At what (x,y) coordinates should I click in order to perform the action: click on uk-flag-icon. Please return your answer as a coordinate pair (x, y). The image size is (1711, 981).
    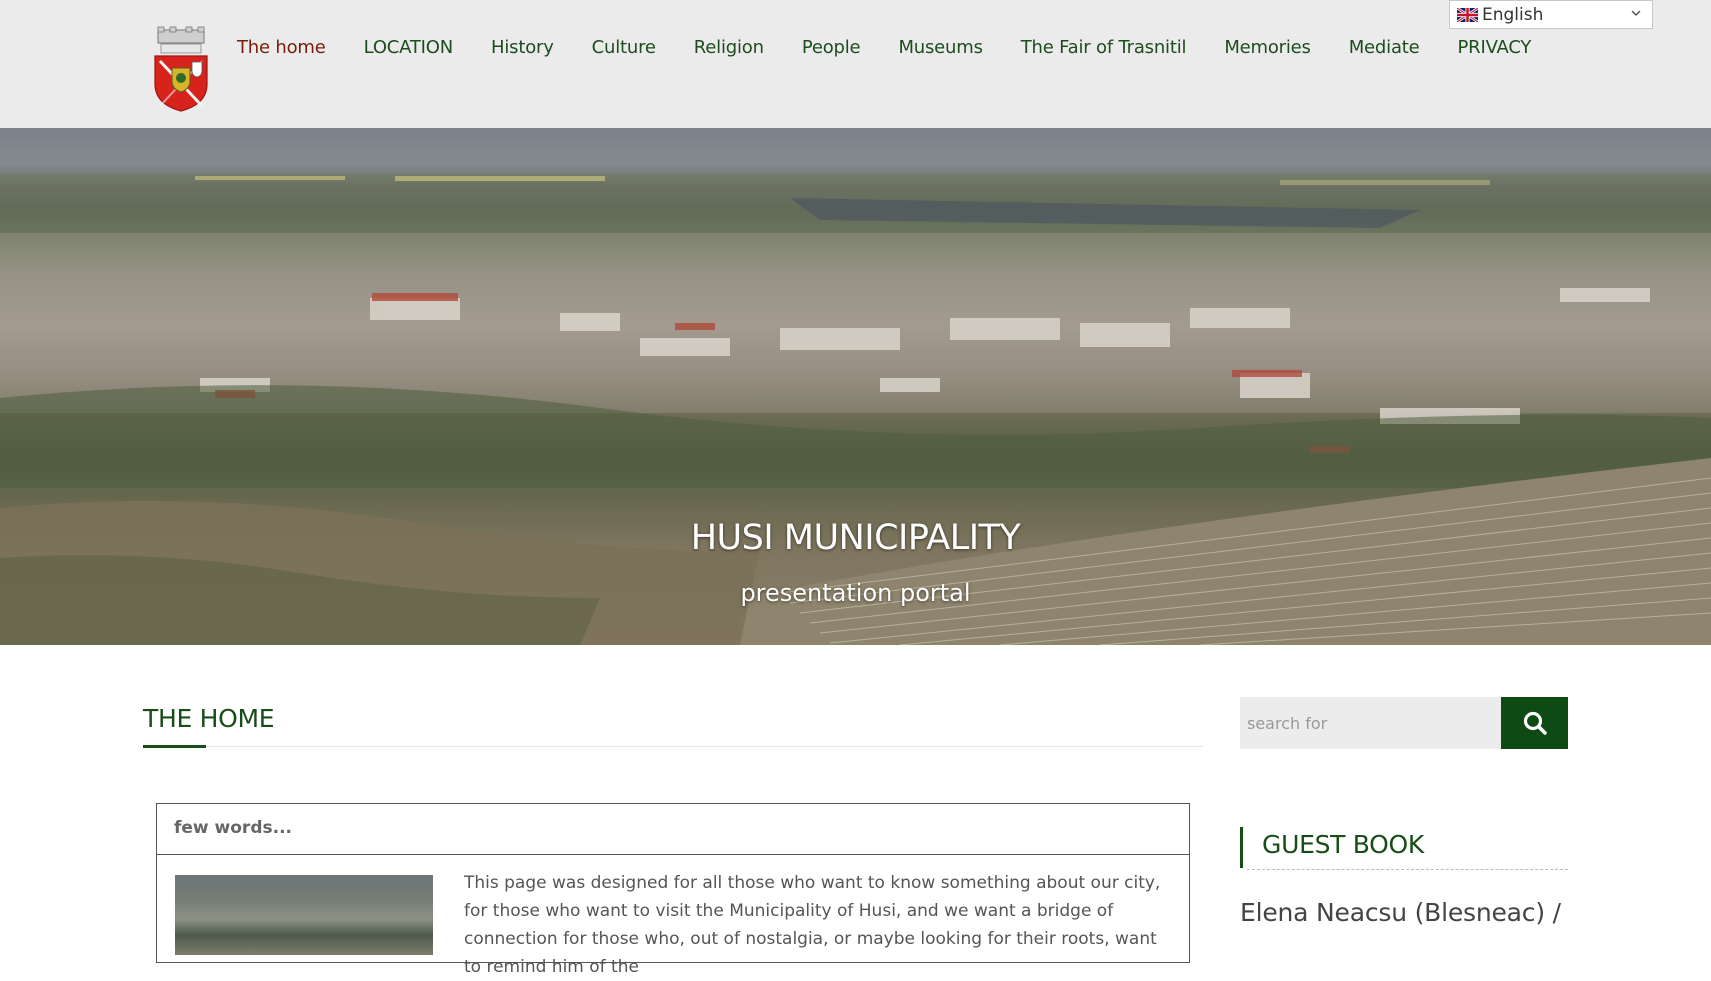
    Looking at the image, I should click on (1467, 14).